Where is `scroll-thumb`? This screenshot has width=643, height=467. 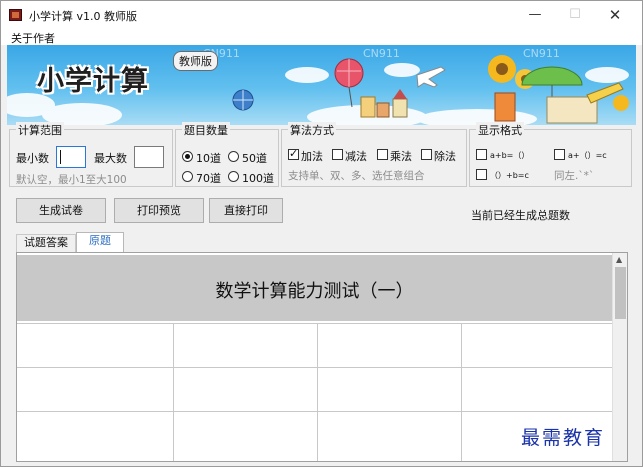 scroll-thumb is located at coordinates (620, 293).